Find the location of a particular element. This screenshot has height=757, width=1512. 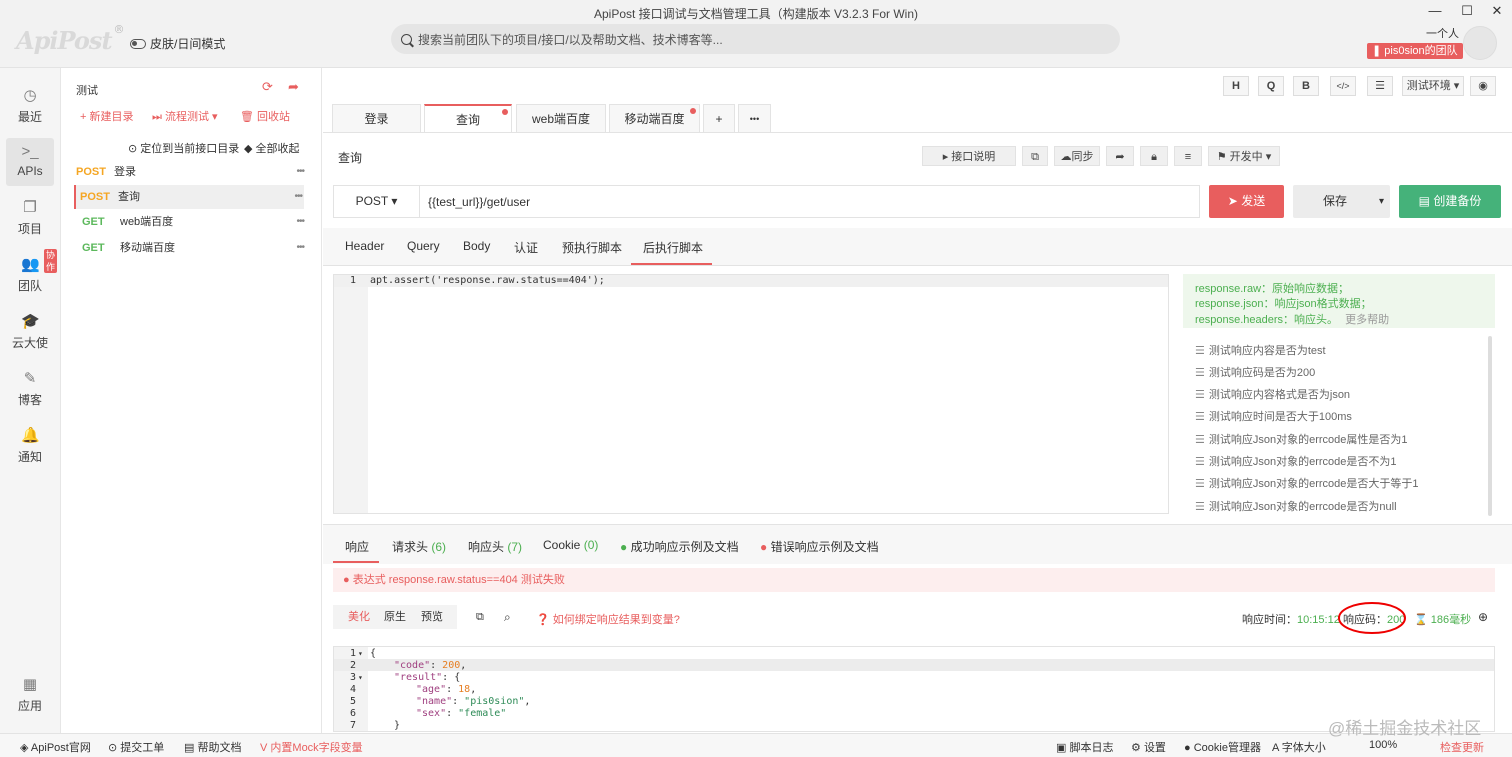

add-circle-icon: ⊕ is located at coordinates (1483, 617).